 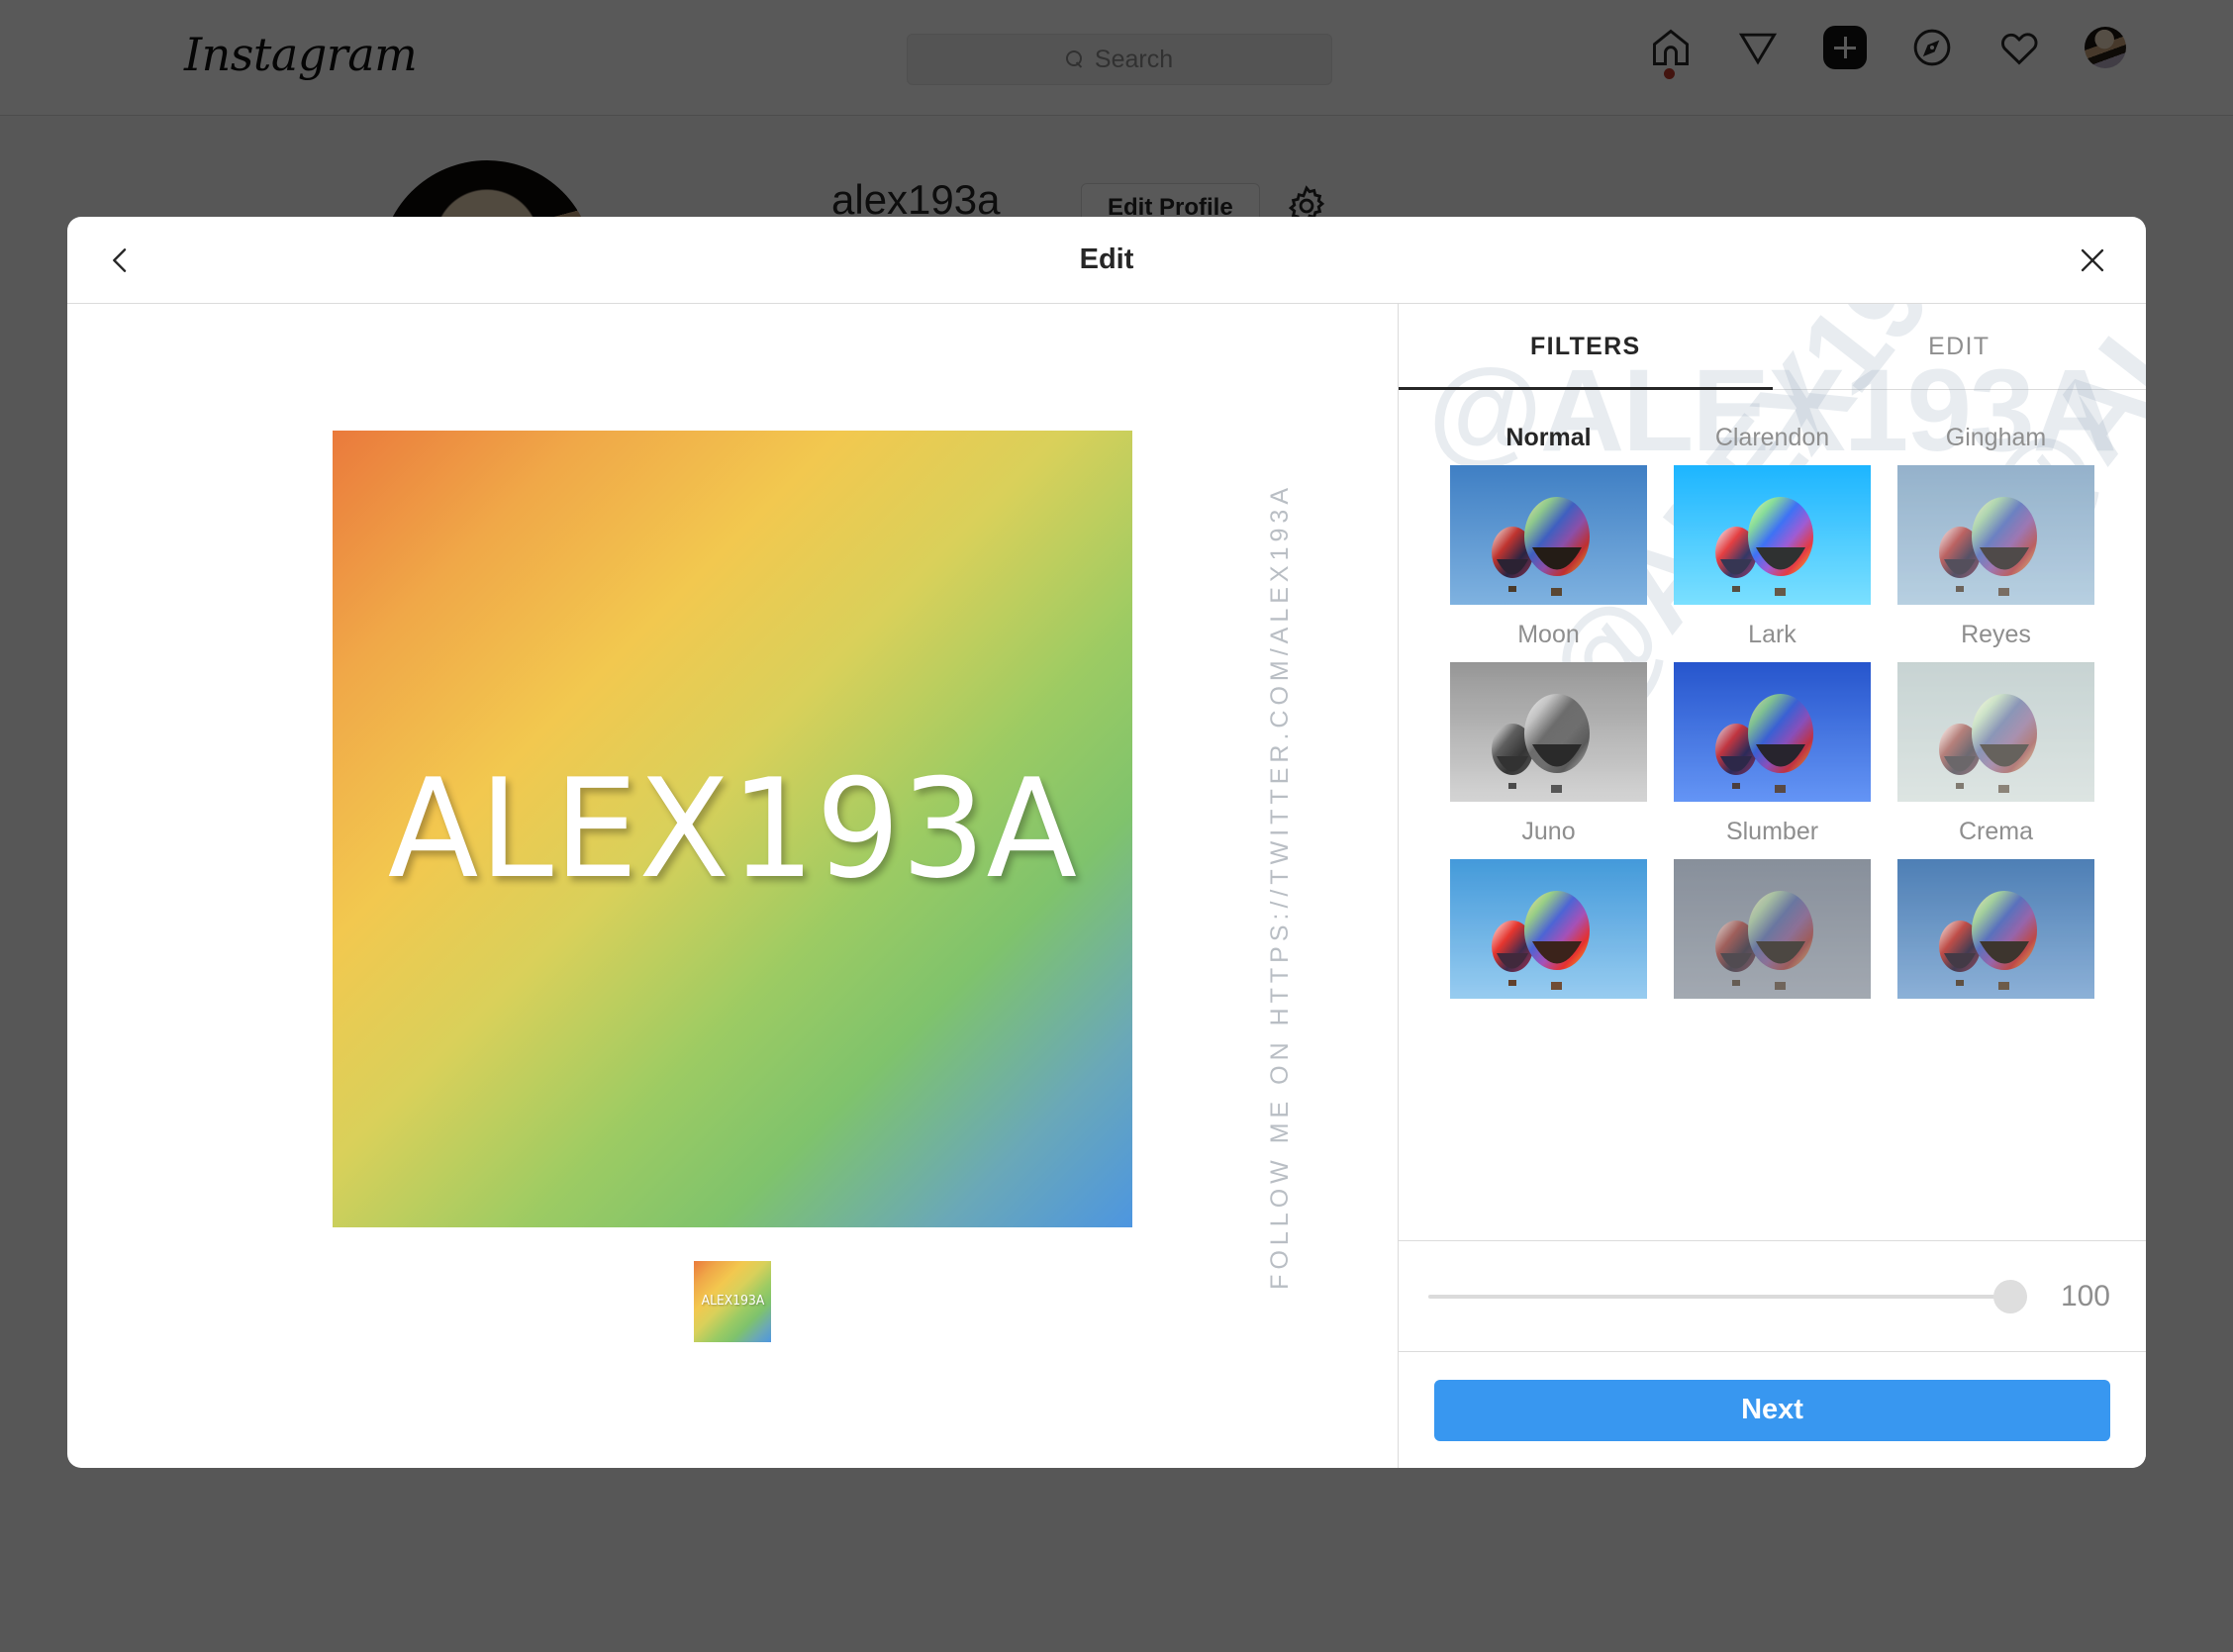 I want to click on thumbnail-strip: ALEX193A, so click(x=733, y=1301).